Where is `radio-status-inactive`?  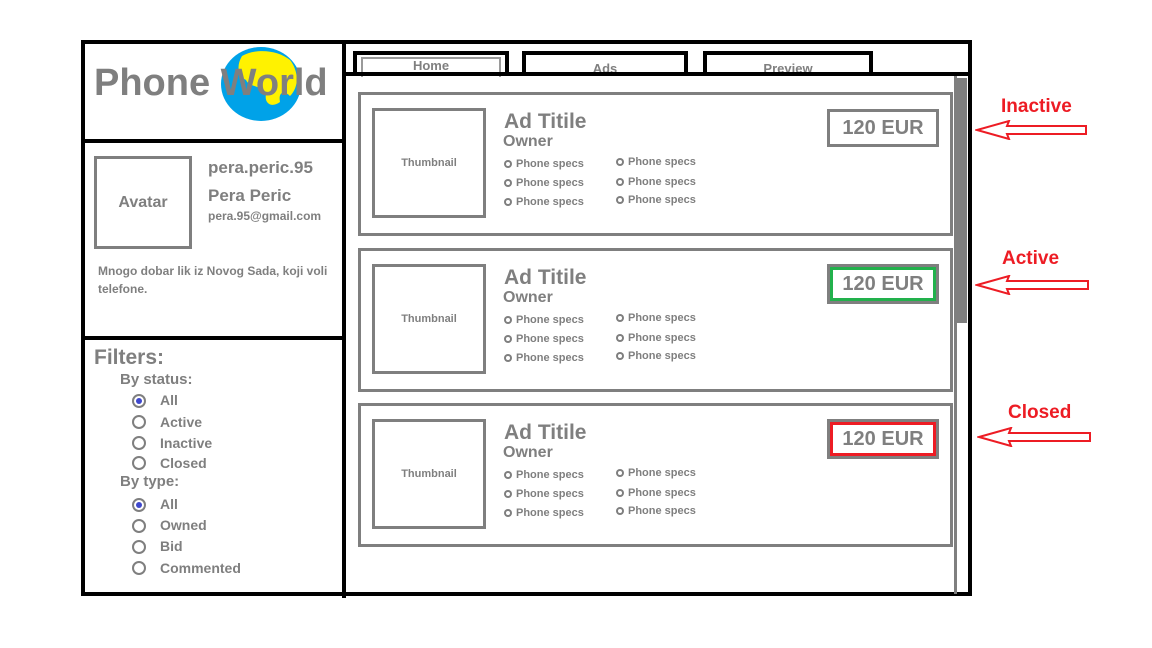 radio-status-inactive is located at coordinates (139, 443).